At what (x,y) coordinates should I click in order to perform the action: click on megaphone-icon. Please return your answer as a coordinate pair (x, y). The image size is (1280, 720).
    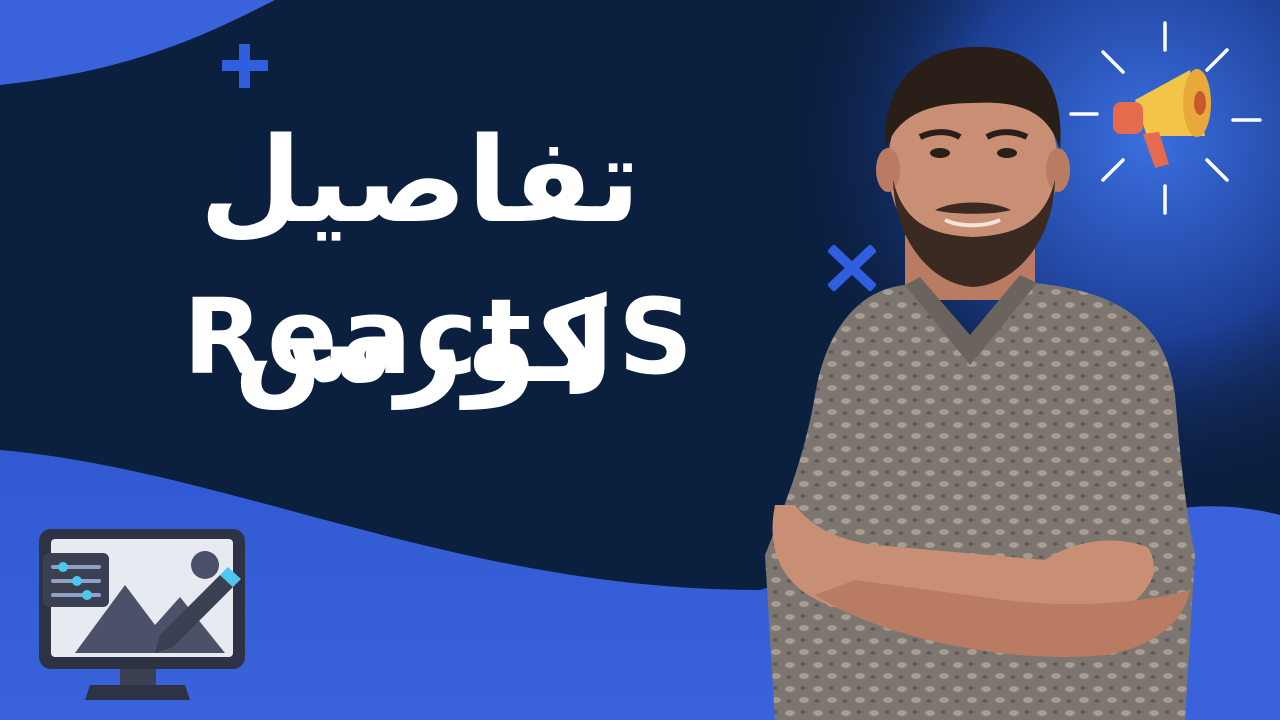
    Looking at the image, I should click on (1165, 118).